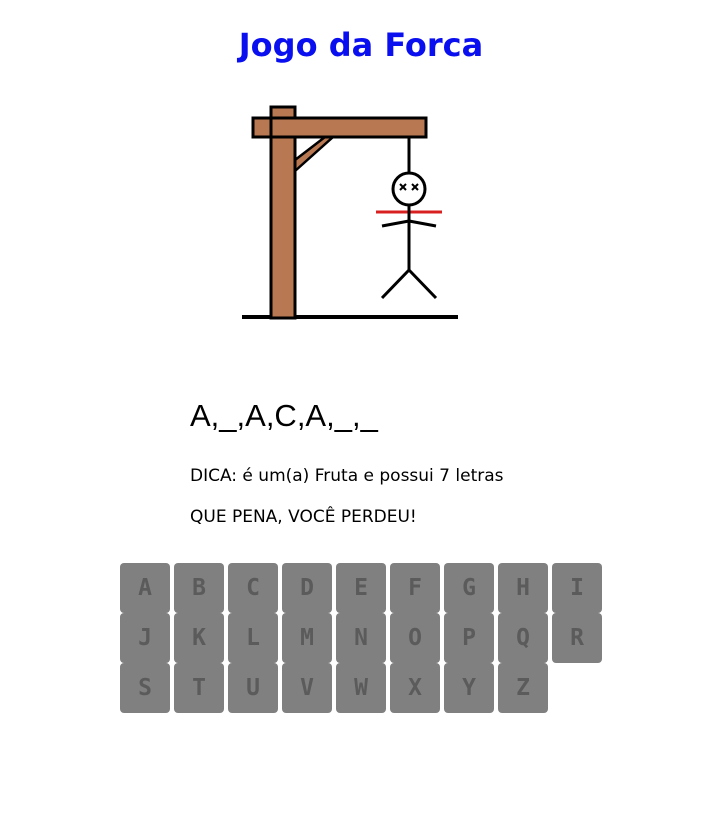 Image resolution: width=704 pixels, height=816 pixels. Describe the element at coordinates (523, 588) in the screenshot. I see `letter-key-h: H` at that location.